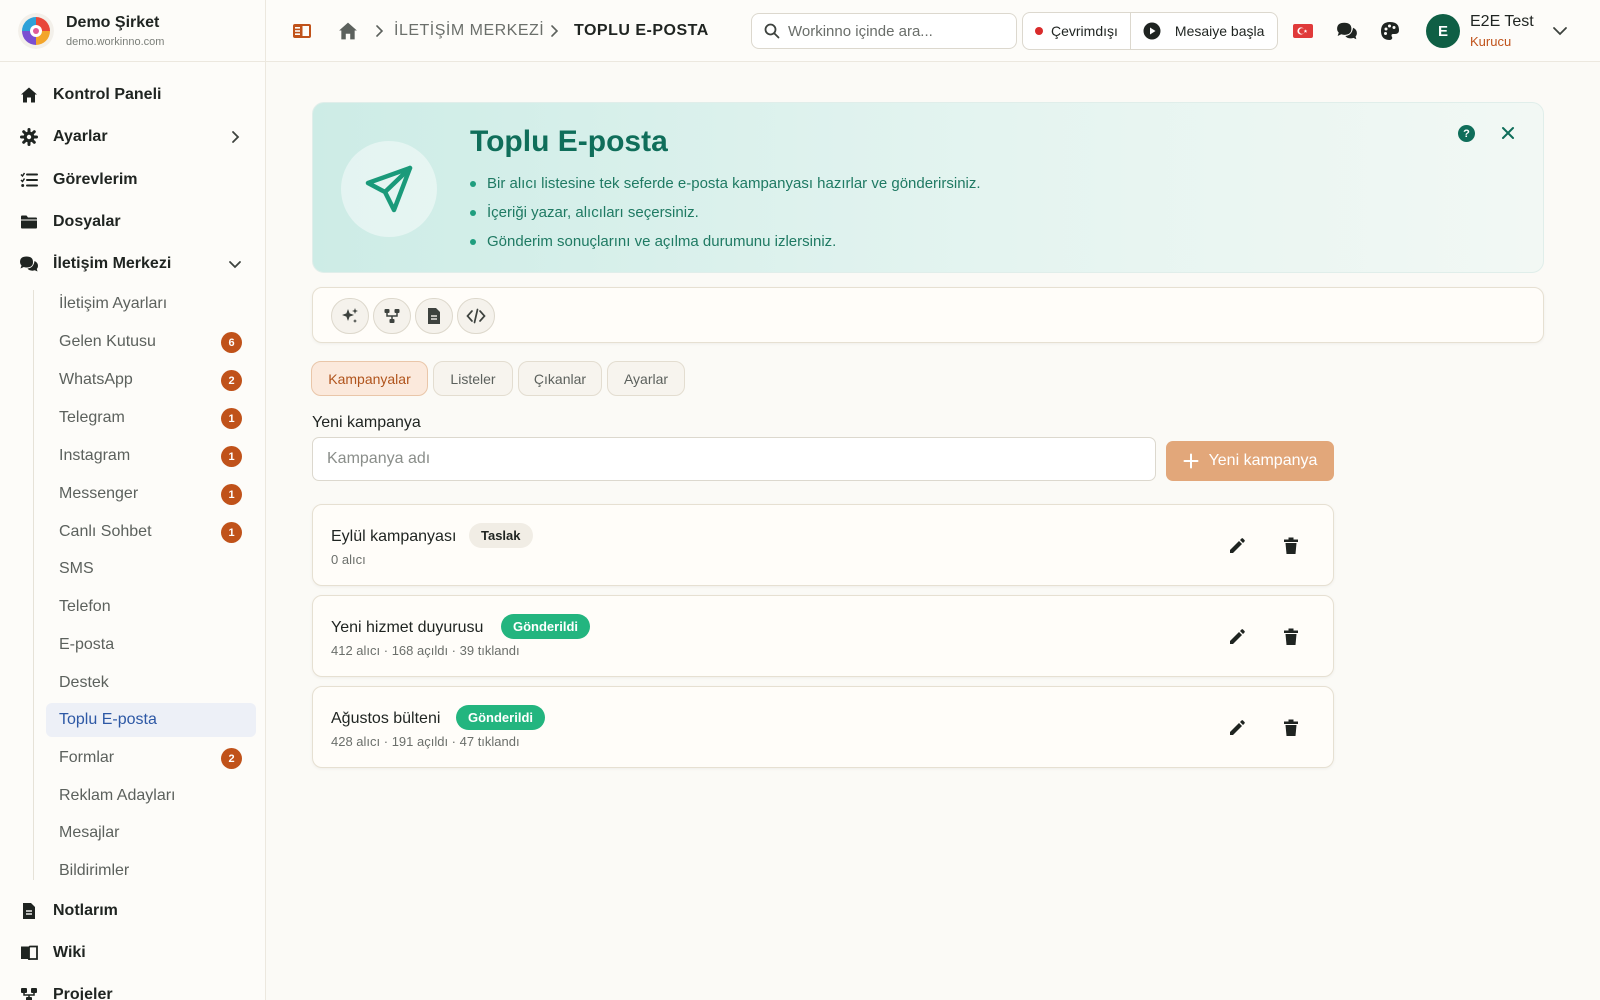 The width and height of the screenshot is (1600, 1000). What do you see at coordinates (231, 758) in the screenshot?
I see `count-badge: 2` at bounding box center [231, 758].